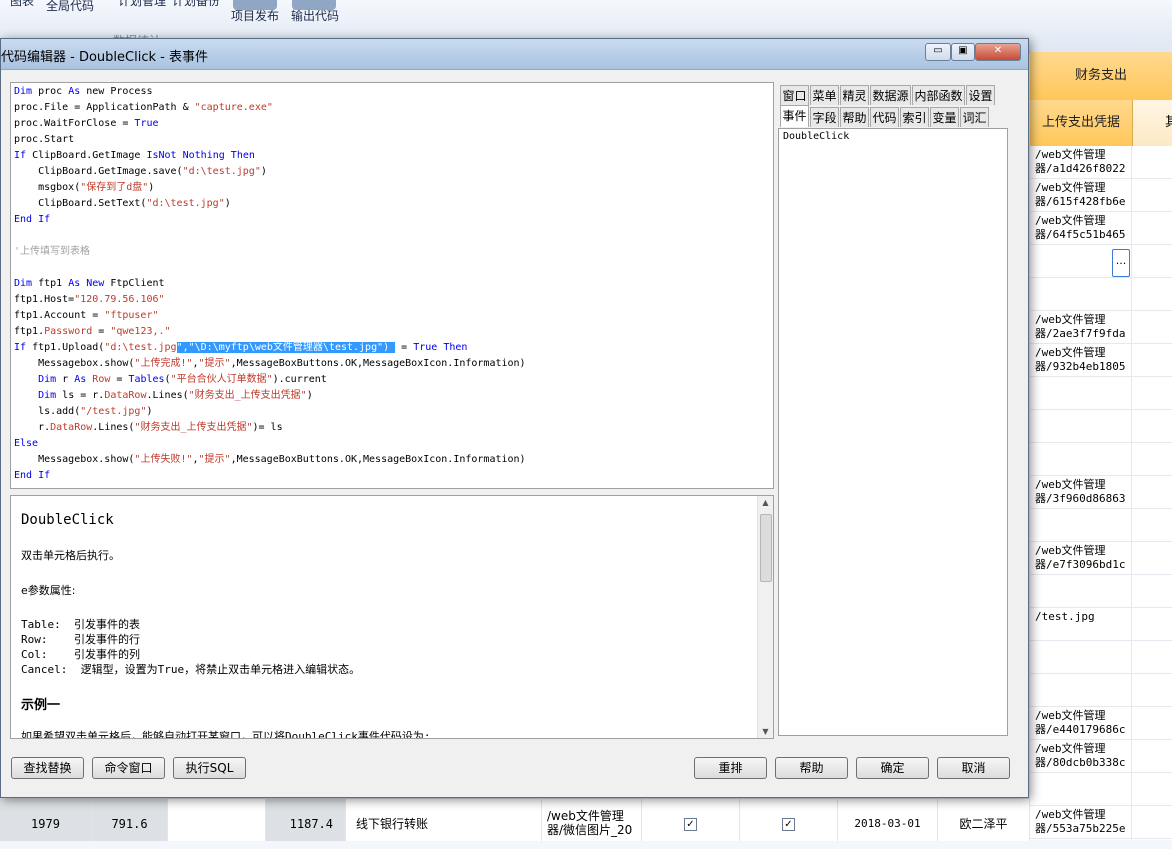 This screenshot has height=849, width=1172. What do you see at coordinates (944, 117) in the screenshot?
I see `tab-bottom-5: 变量` at bounding box center [944, 117].